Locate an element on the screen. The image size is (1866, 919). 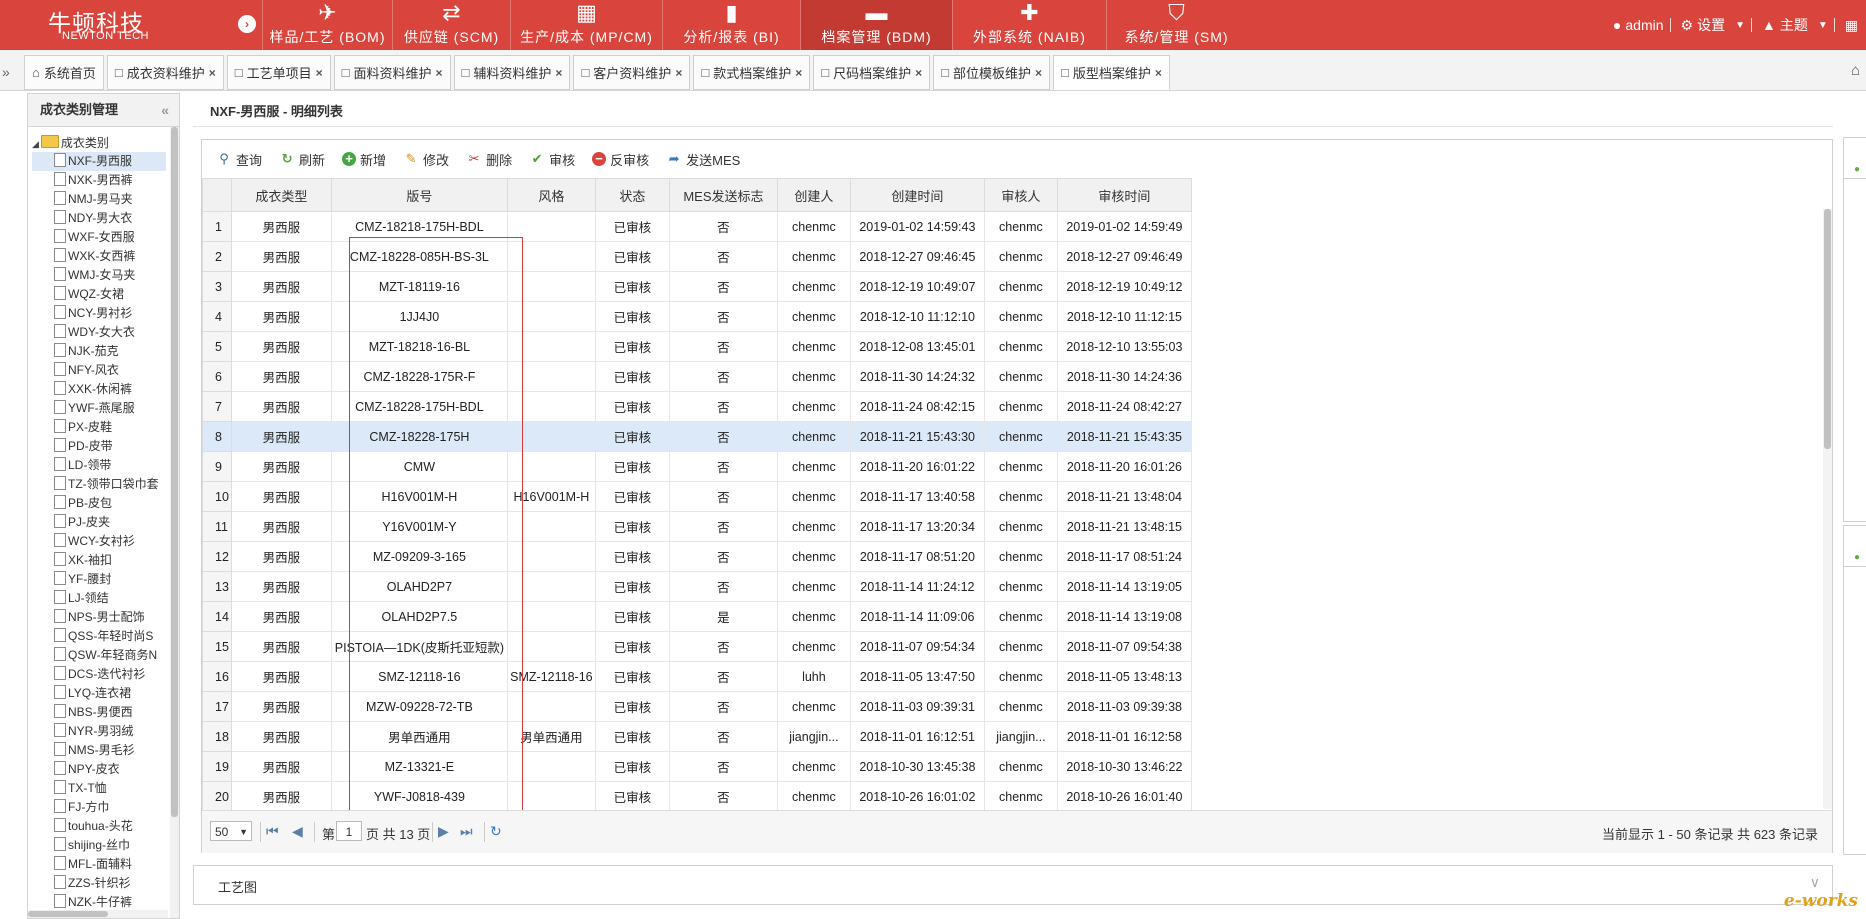
tree-item: QSW-年轻商务N is located at coordinates (99, 655).